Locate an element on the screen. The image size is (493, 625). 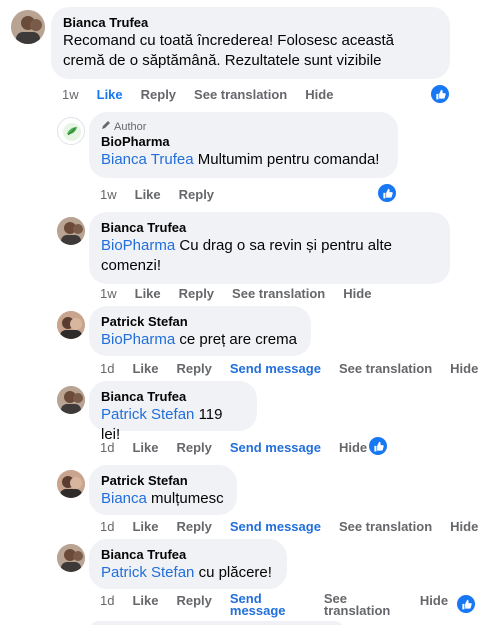
comment-bubble: Bianca Trufea Patrick Stefan 119 lei! is located at coordinates (173, 412).